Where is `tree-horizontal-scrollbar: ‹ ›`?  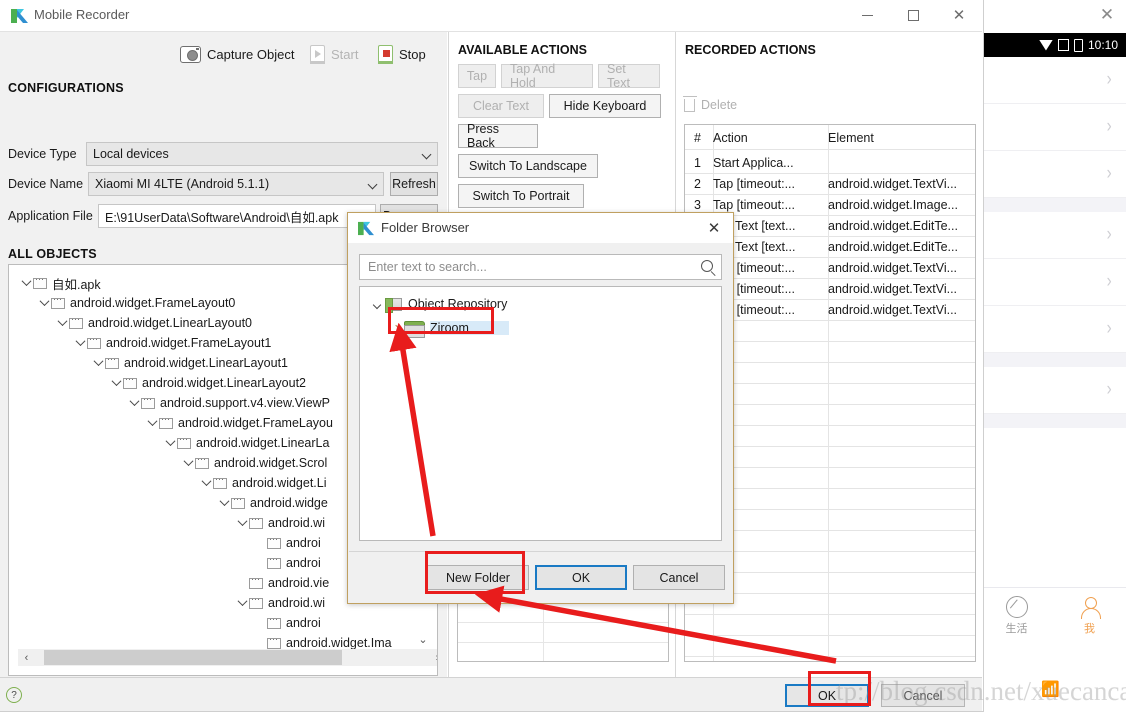
tree-horizontal-scrollbar: ‹ › is located at coordinates (227, 657).